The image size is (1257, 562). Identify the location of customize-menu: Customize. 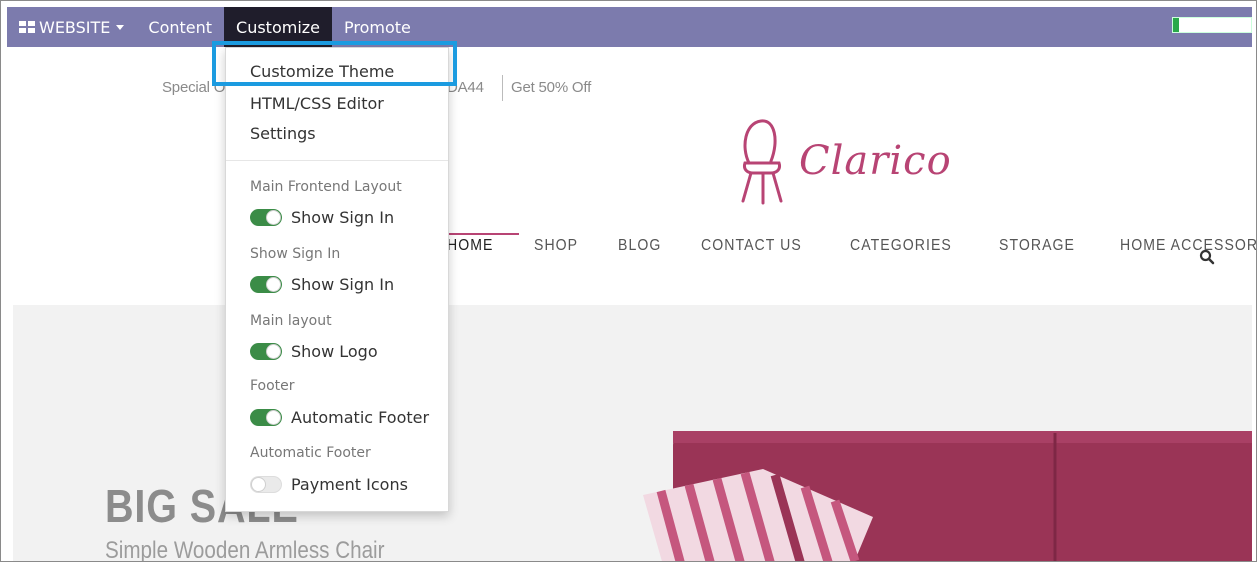
(278, 27).